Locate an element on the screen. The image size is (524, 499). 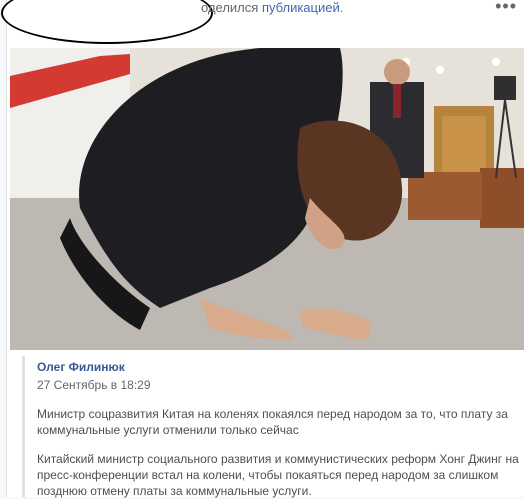
redaction-ellipse is located at coordinates (107, 22).